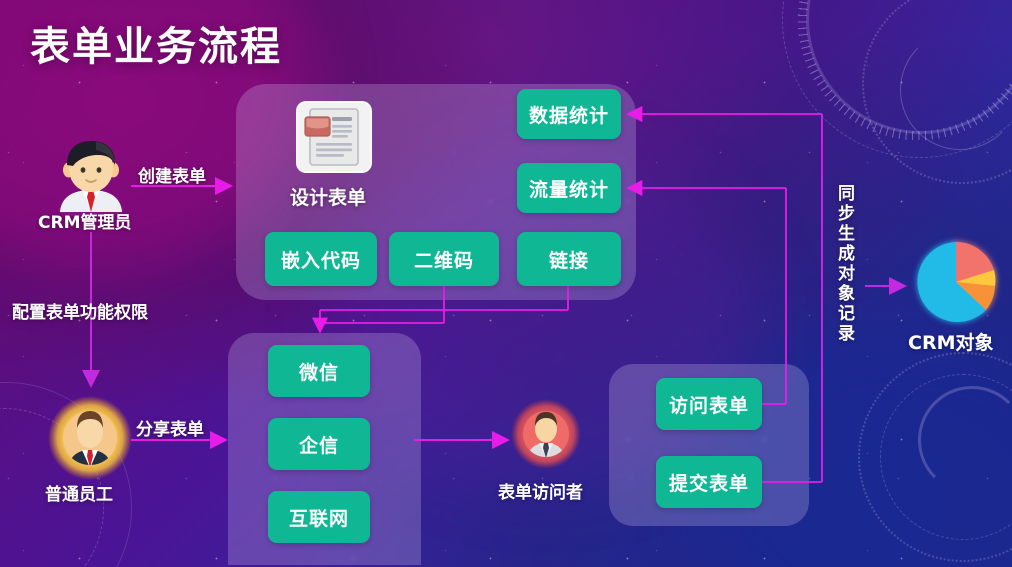 This screenshot has width=1012, height=567. What do you see at coordinates (569, 188) in the screenshot?
I see `chip-traffic-statistics: 流量统计` at bounding box center [569, 188].